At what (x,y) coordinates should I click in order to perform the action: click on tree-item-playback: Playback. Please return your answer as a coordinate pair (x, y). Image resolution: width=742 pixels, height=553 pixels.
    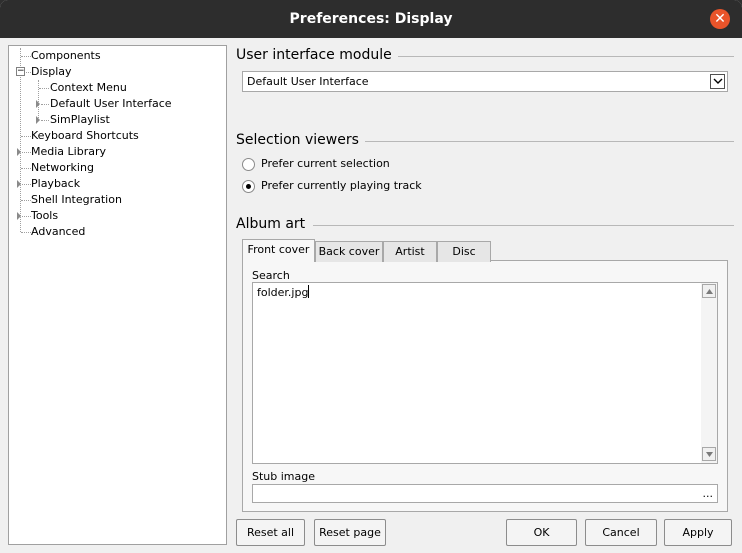
    Looking at the image, I should click on (55, 184).